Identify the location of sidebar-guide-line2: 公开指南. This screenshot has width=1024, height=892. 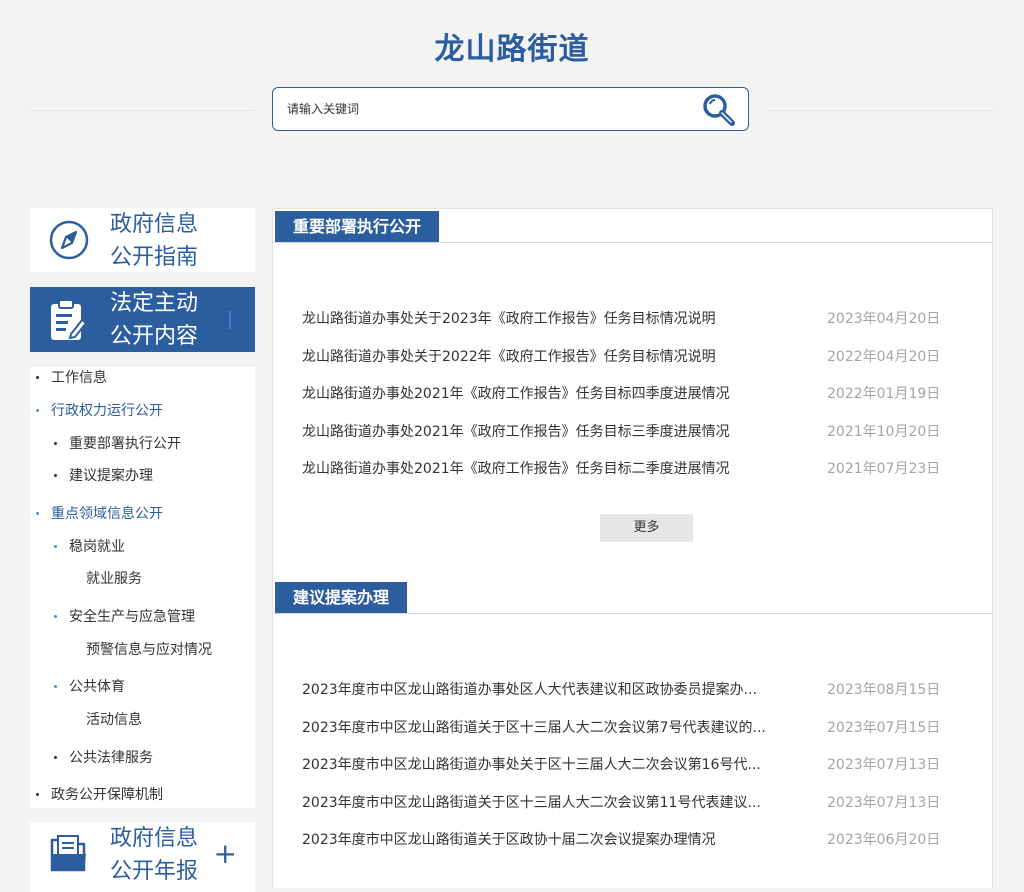
(154, 257).